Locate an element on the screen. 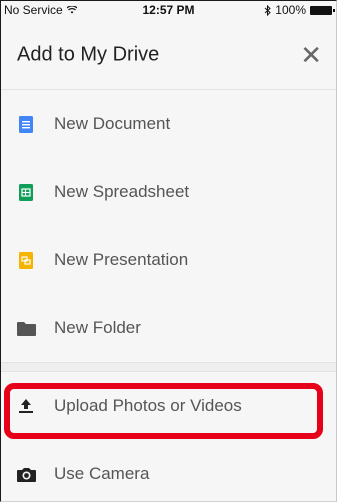  sheet-title: Add to My Drive is located at coordinates (88, 54).